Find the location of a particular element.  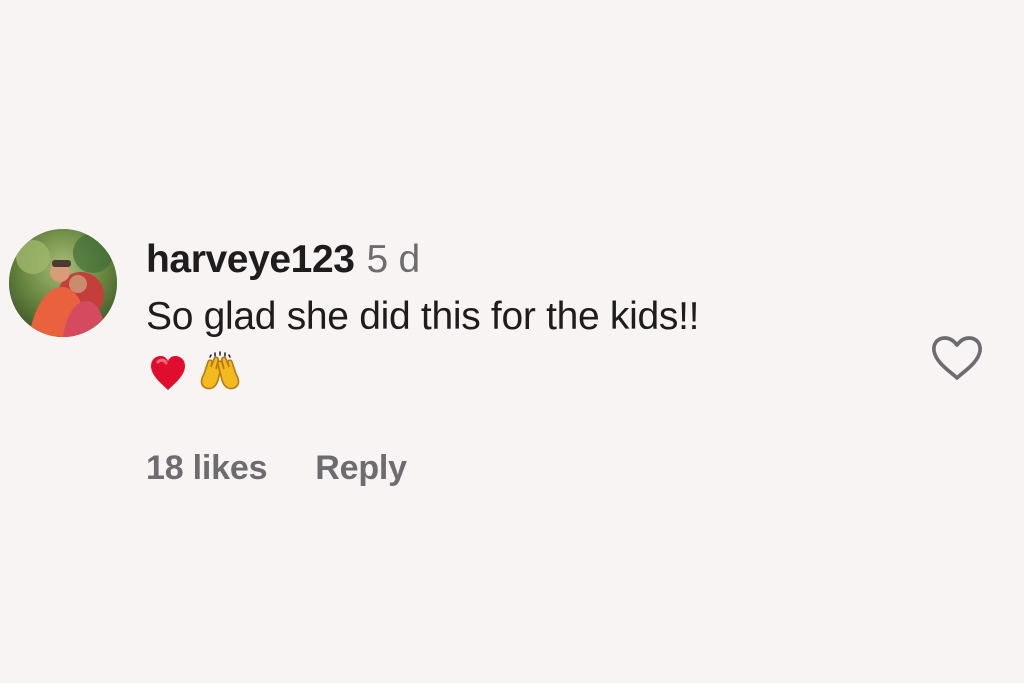

avatar is located at coordinates (63, 283).